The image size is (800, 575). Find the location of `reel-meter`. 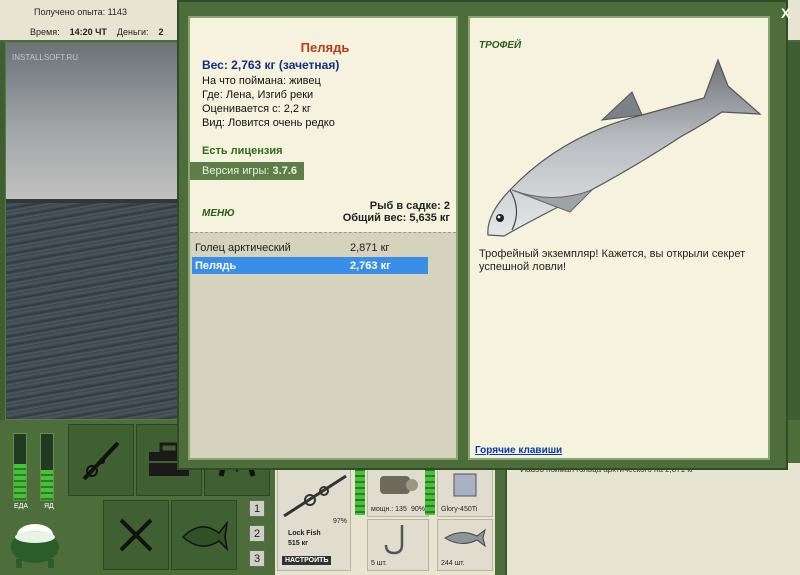

reel-meter is located at coordinates (430, 490).